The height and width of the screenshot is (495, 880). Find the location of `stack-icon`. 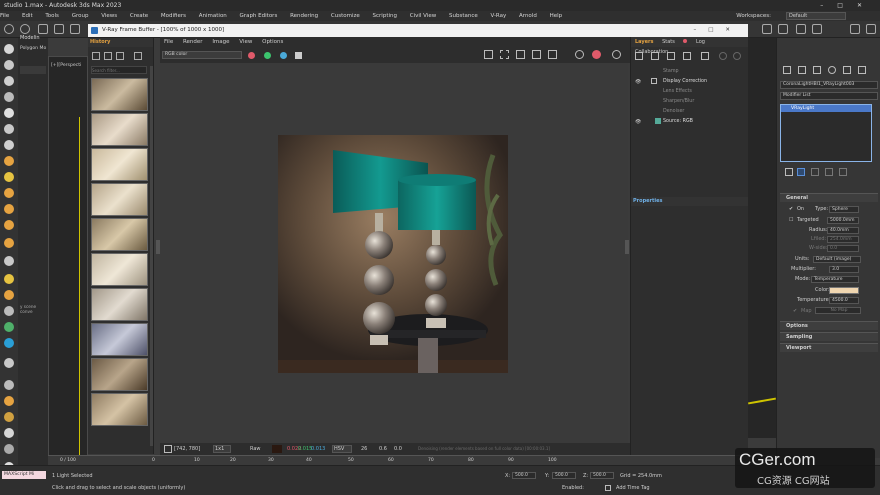

stack-icon is located at coordinates (9, 145).